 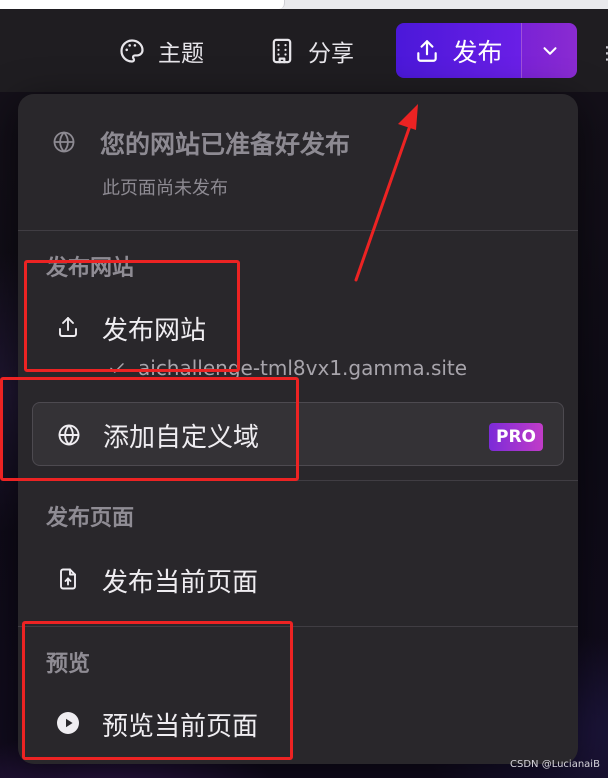 I want to click on share-label: 分享, so click(x=331, y=54).